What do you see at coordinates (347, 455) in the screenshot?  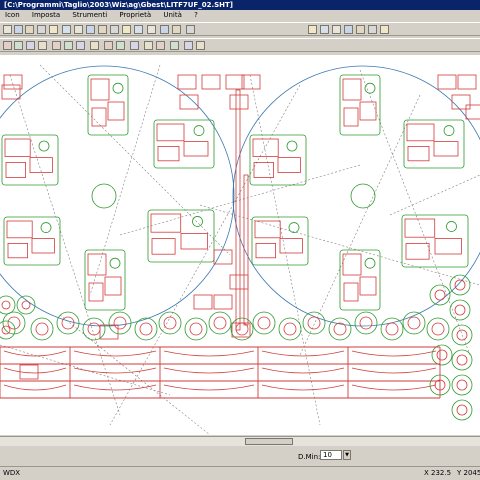 I see `min-distance-dropdown-icon: ▼` at bounding box center [347, 455].